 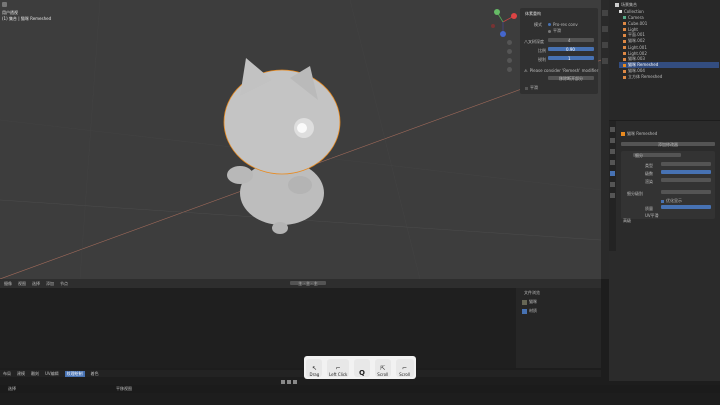 I want to click on subdiv-field, so click(x=686, y=192).